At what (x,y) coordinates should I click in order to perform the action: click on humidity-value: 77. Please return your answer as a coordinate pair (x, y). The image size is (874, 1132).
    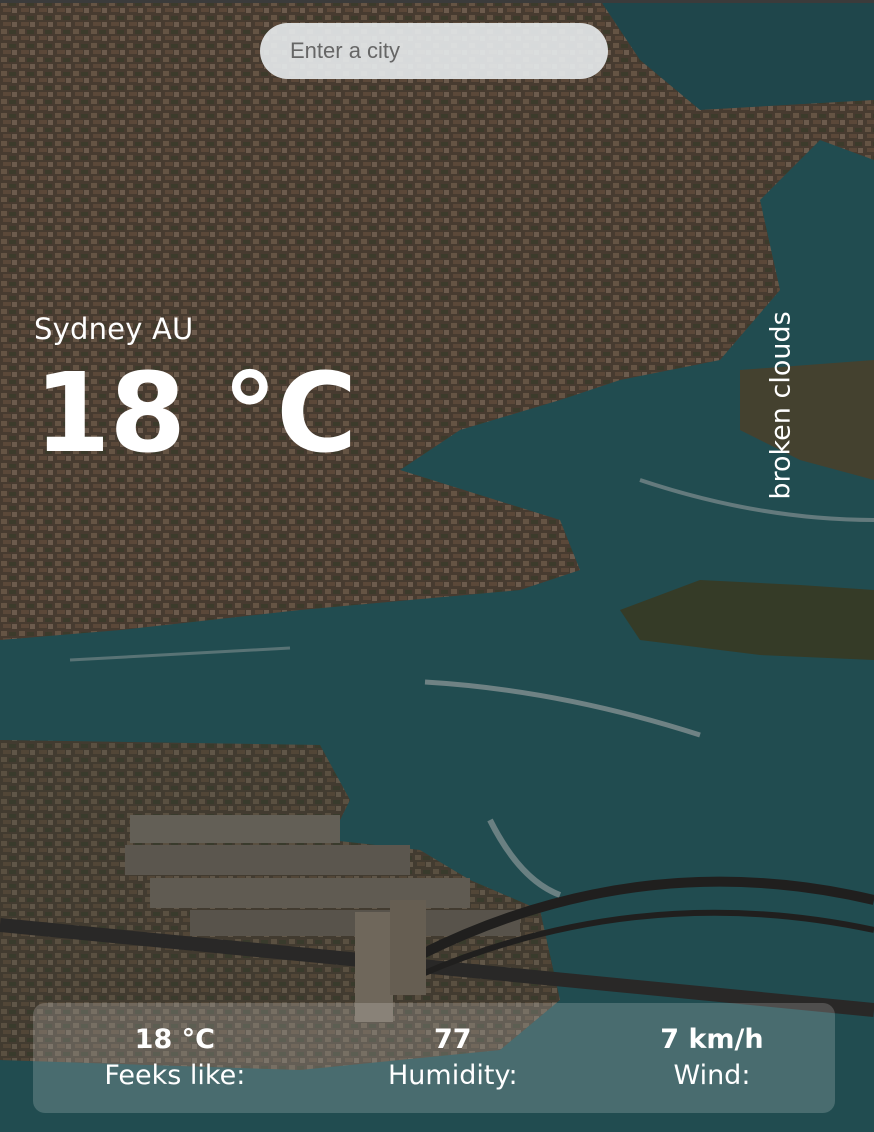
    Looking at the image, I should click on (452, 1039).